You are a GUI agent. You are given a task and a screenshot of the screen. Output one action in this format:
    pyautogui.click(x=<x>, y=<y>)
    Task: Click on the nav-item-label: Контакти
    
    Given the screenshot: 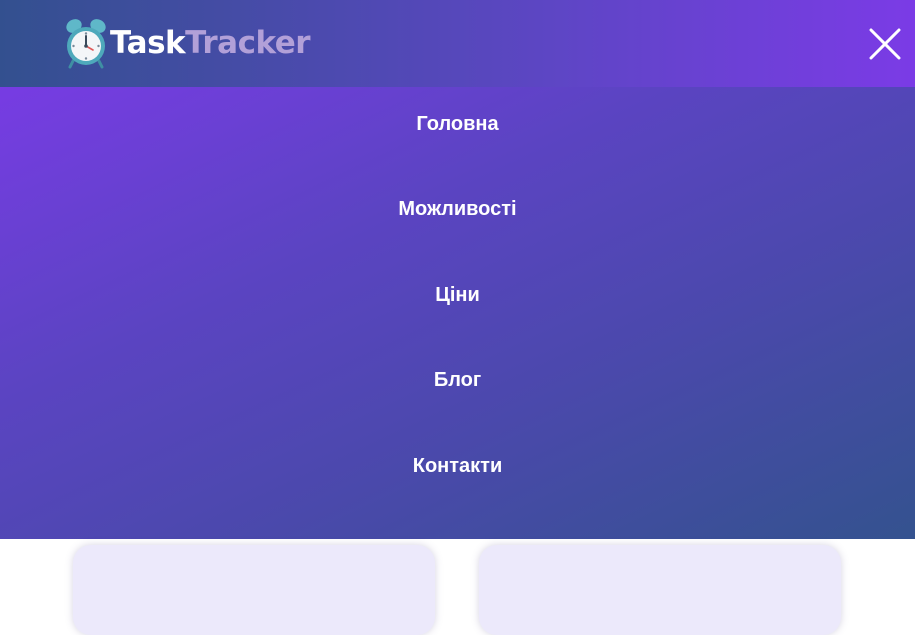 What is the action you would take?
    pyautogui.click(x=457, y=466)
    